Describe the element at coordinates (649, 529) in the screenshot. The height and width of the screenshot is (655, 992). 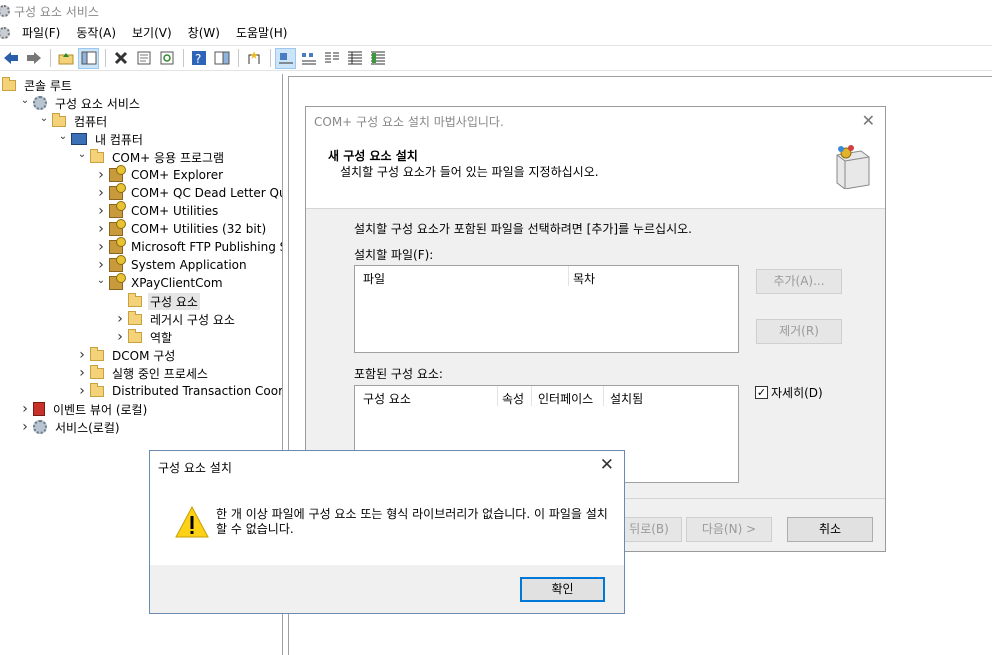
I see `back-button: 뒤로(B)` at that location.